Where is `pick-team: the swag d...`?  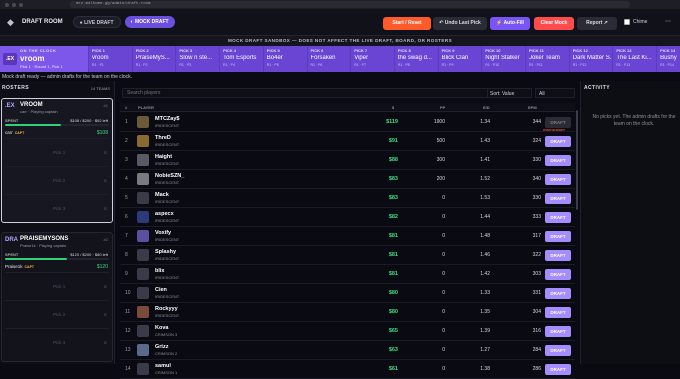 pick-team: the swag d... is located at coordinates (414, 58).